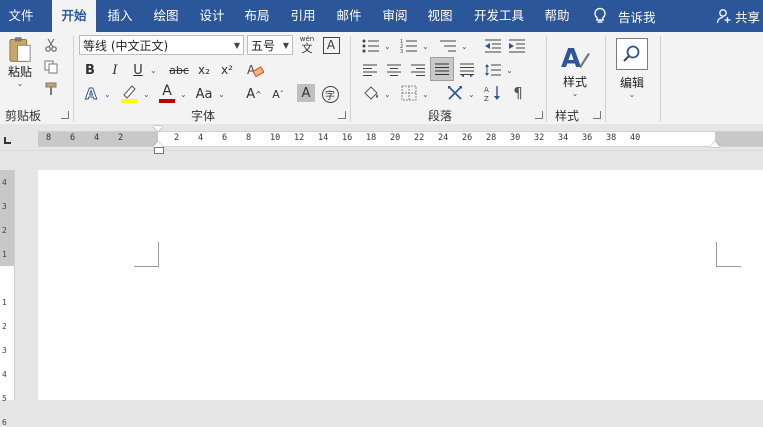 This screenshot has width=763, height=427. I want to click on text-effects-button: A, so click(91, 94).